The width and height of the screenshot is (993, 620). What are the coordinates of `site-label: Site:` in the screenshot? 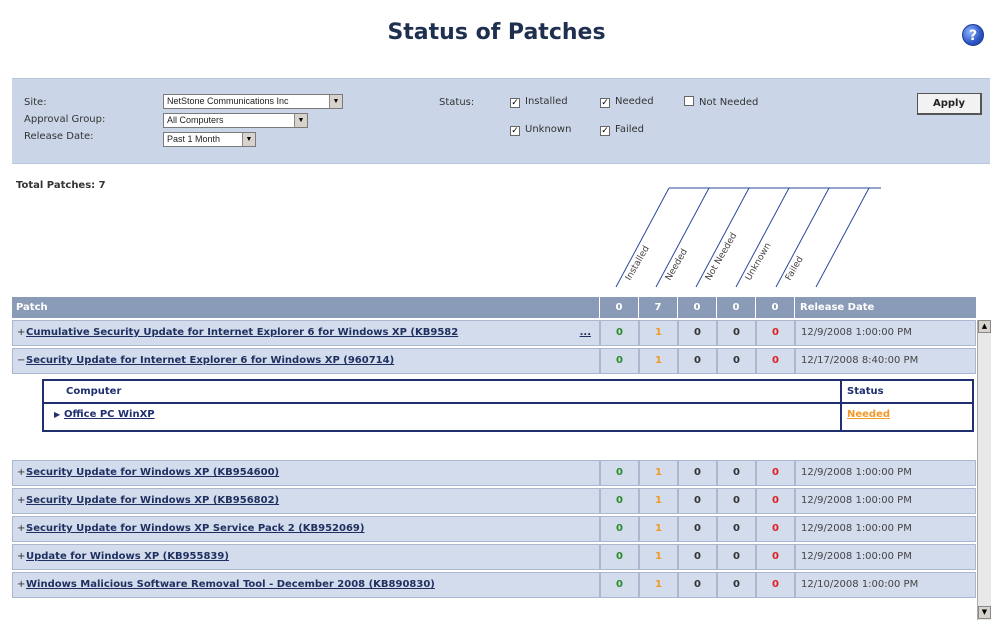 It's located at (35, 102).